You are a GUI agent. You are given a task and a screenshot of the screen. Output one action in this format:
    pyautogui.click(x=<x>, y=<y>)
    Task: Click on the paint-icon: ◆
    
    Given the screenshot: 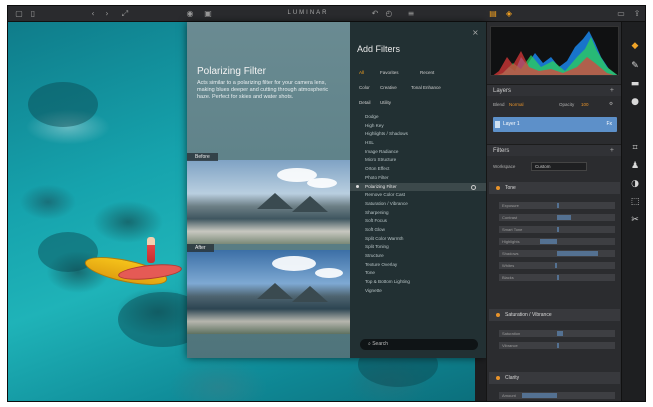 What is the action you would take?
    pyautogui.click(x=635, y=46)
    